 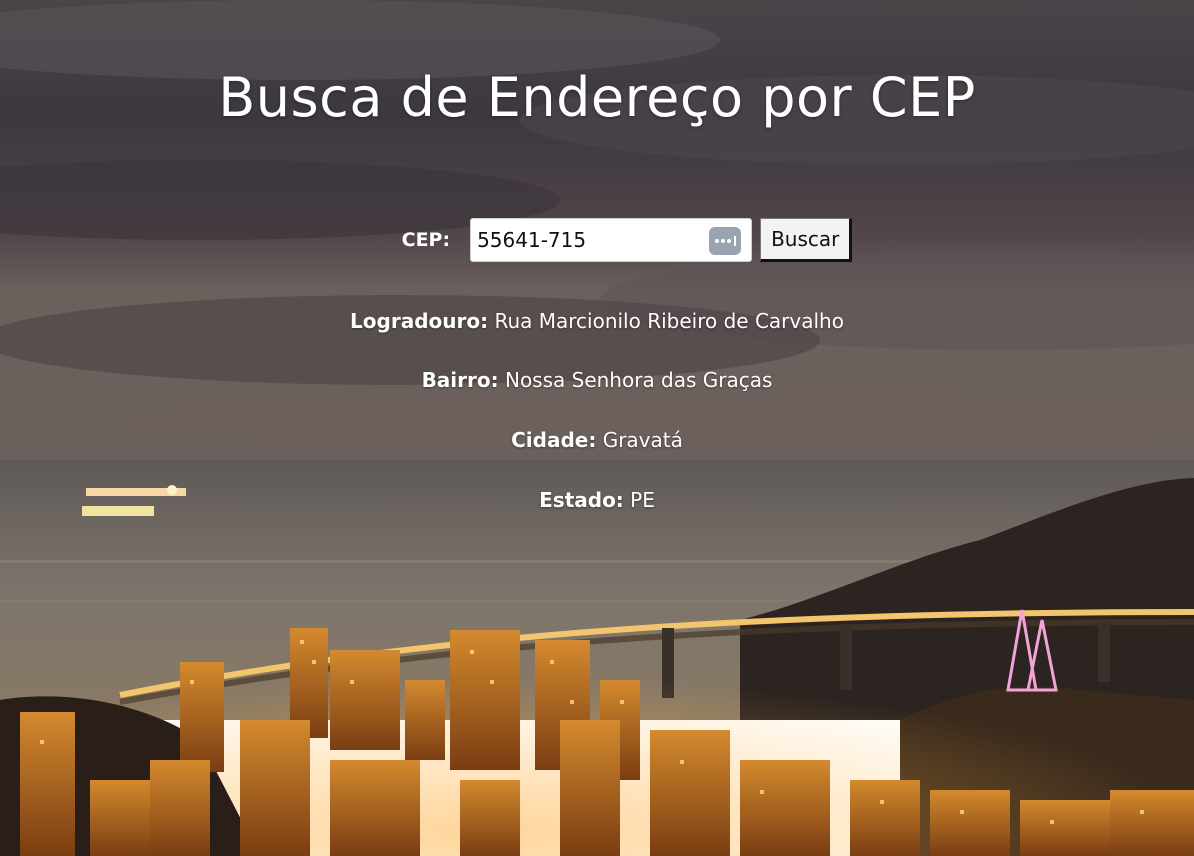 I want to click on cep-input, so click(x=589, y=240).